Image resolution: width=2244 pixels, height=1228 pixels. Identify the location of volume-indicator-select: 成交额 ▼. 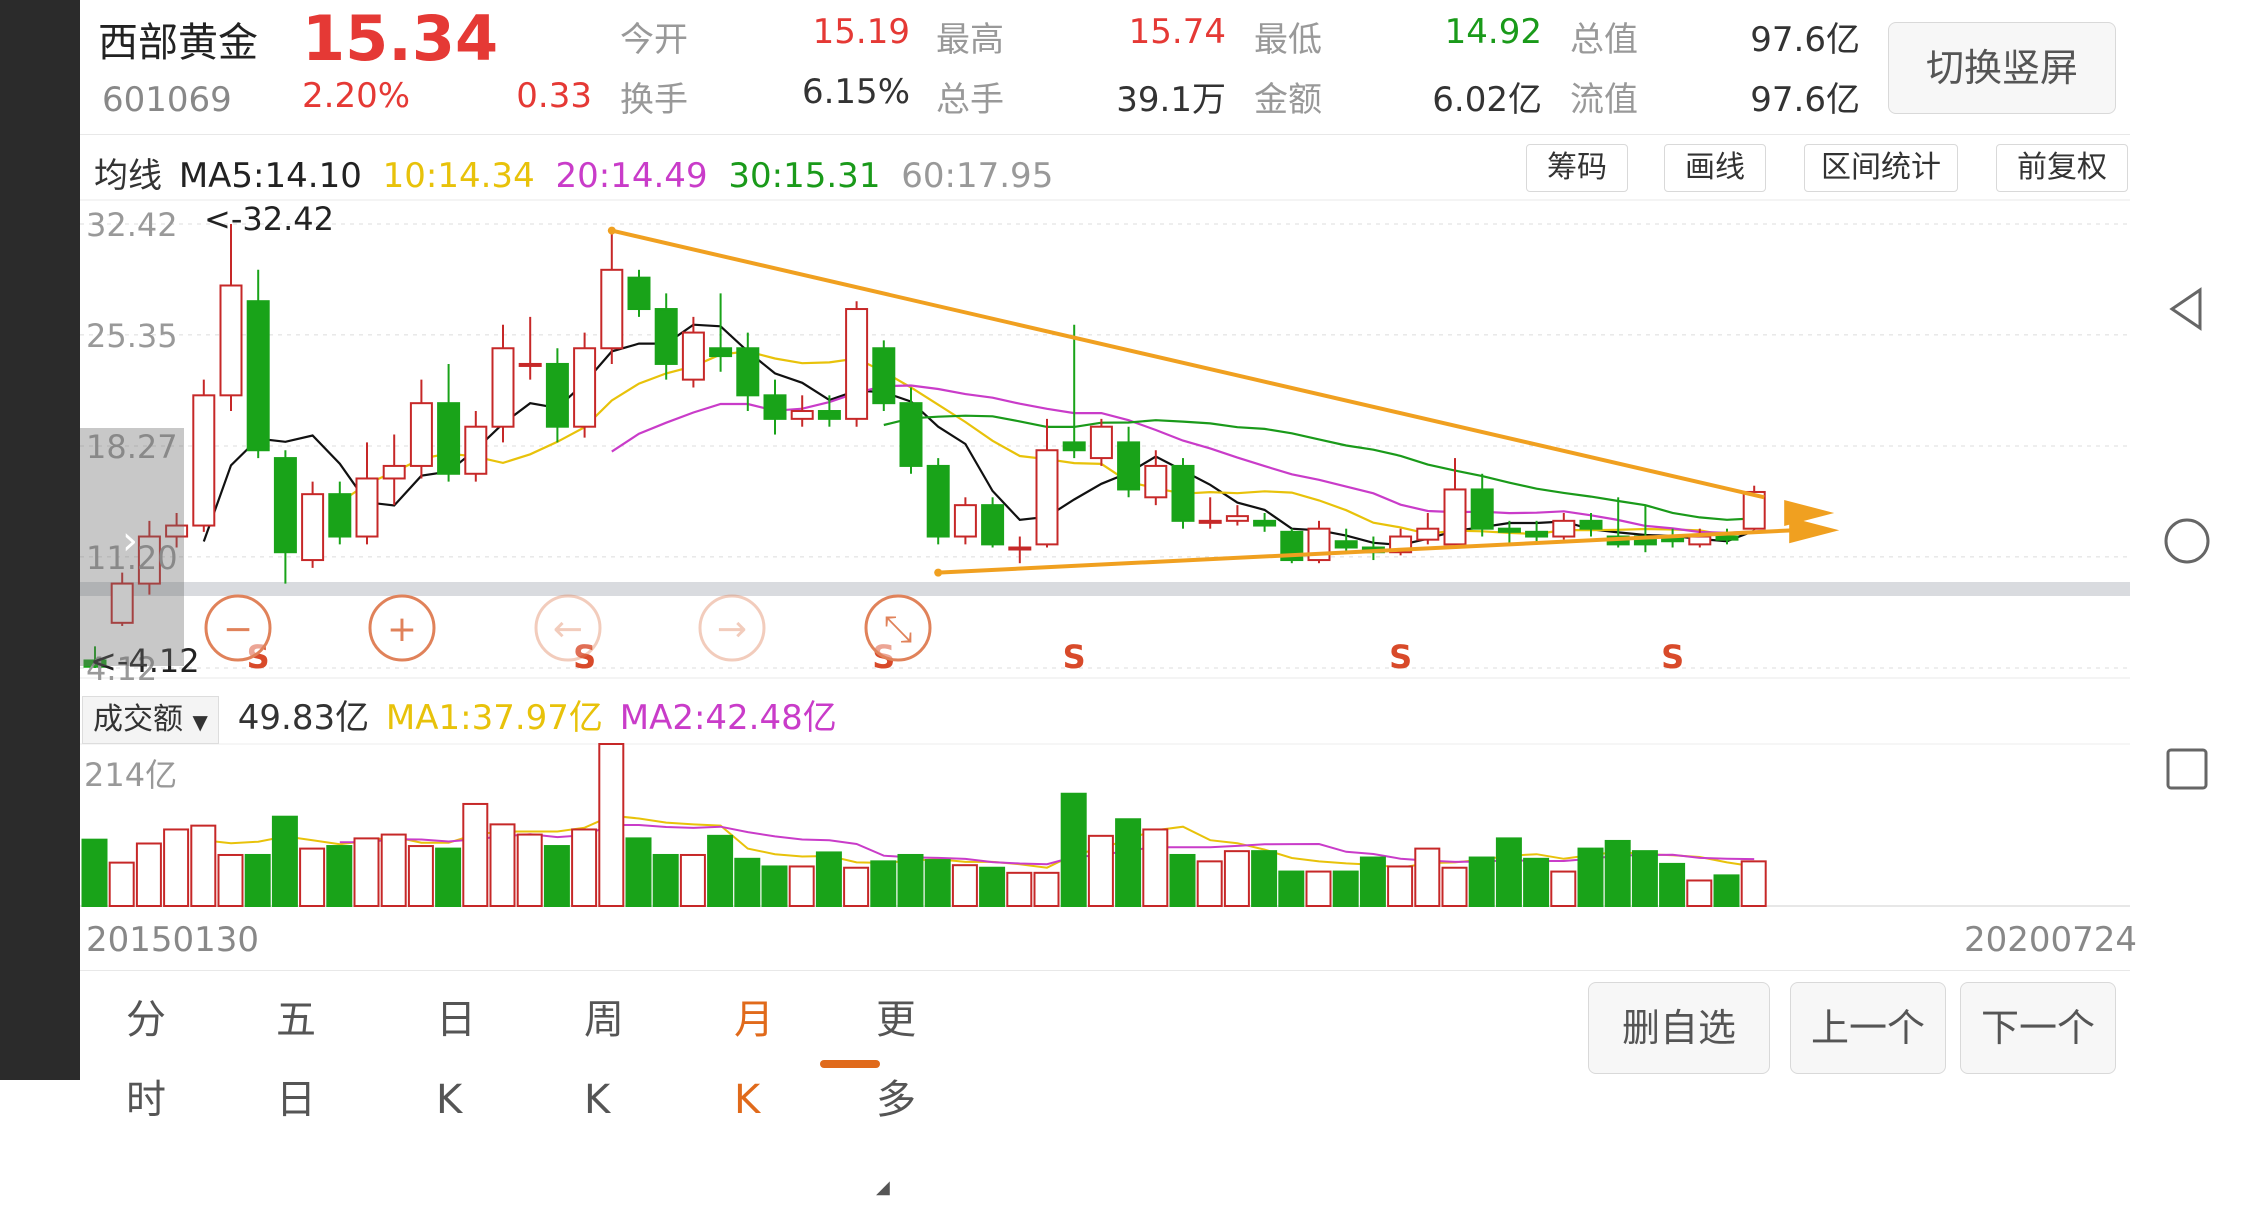
(150, 719).